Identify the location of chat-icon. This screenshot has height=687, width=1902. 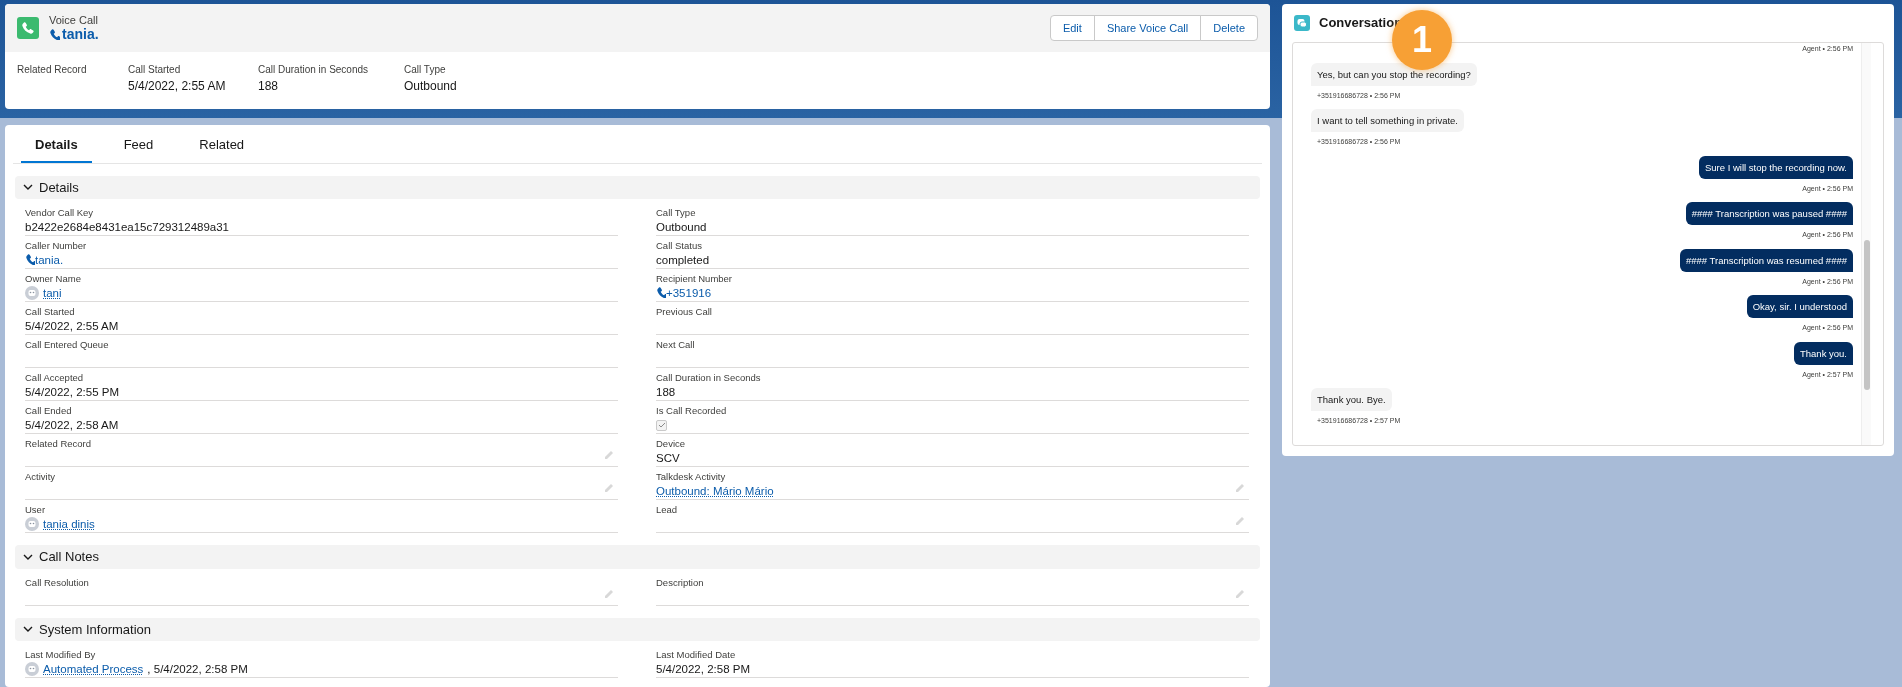
(1302, 22).